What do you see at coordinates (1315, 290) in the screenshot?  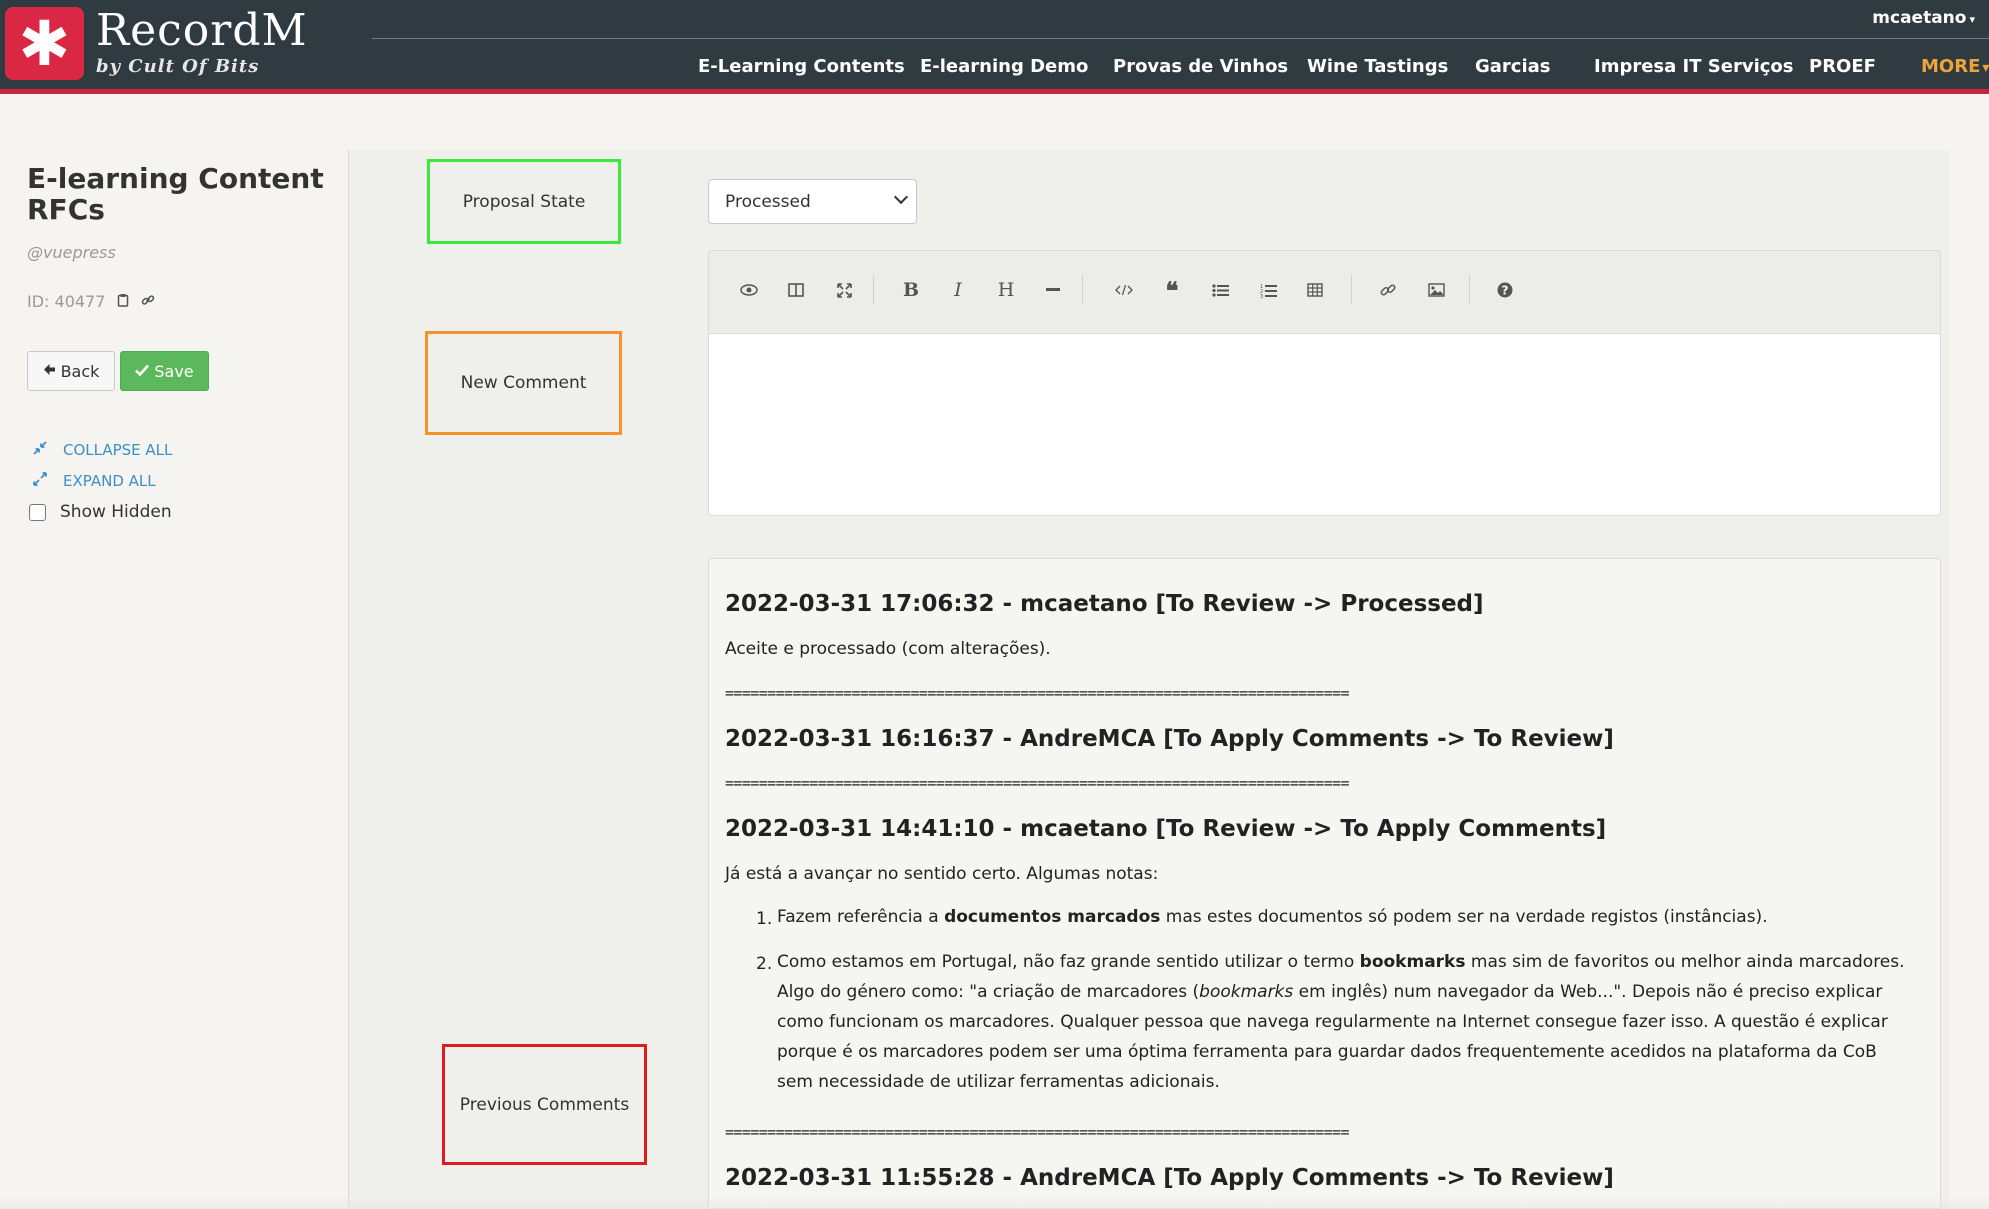 I see `table-icon` at bounding box center [1315, 290].